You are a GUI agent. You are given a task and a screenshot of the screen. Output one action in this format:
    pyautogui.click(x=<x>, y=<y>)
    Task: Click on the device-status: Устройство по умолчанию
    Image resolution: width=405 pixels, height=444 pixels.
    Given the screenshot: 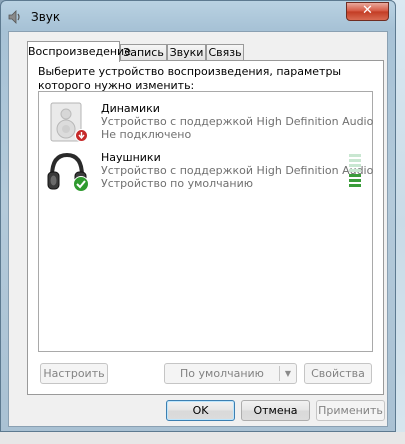 What is the action you would take?
    pyautogui.click(x=177, y=183)
    